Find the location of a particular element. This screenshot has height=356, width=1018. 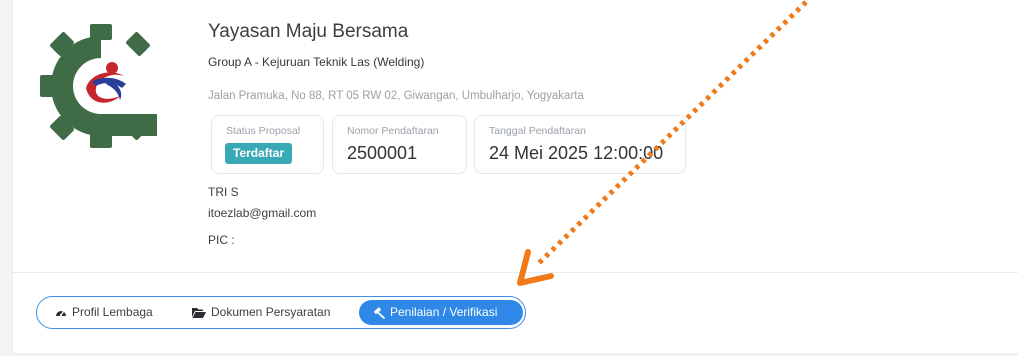

status-badge: Terdaftar is located at coordinates (259, 153).